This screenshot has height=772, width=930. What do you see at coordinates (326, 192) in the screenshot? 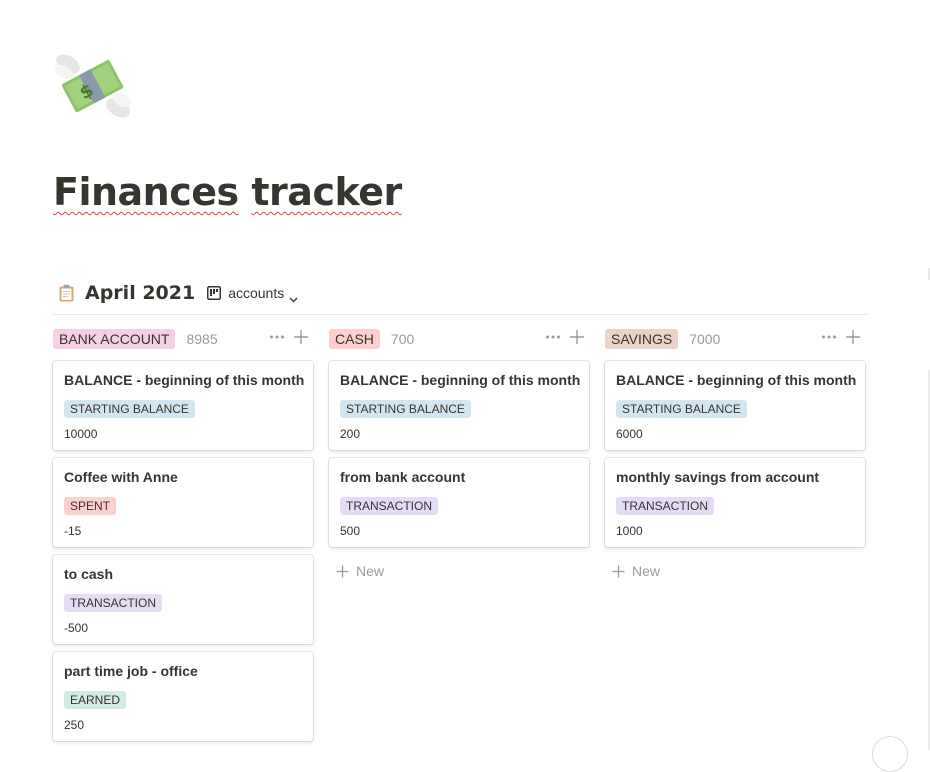
I see `page-title-word-2: tracker` at bounding box center [326, 192].